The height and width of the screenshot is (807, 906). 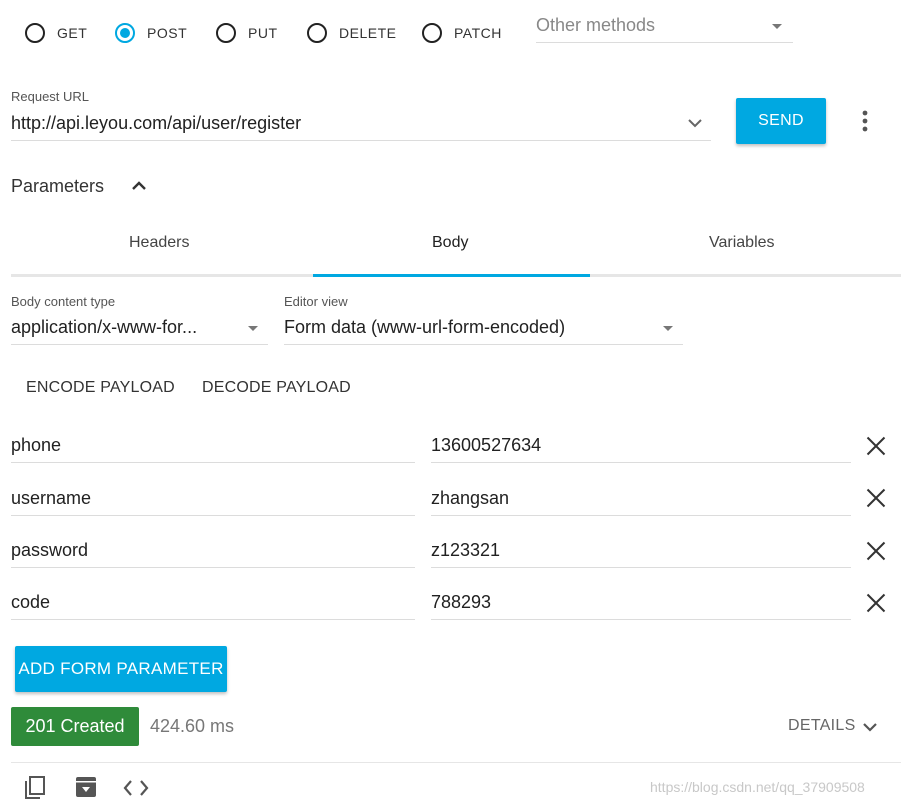 I want to click on method-get-label: GET, so click(x=72, y=33).